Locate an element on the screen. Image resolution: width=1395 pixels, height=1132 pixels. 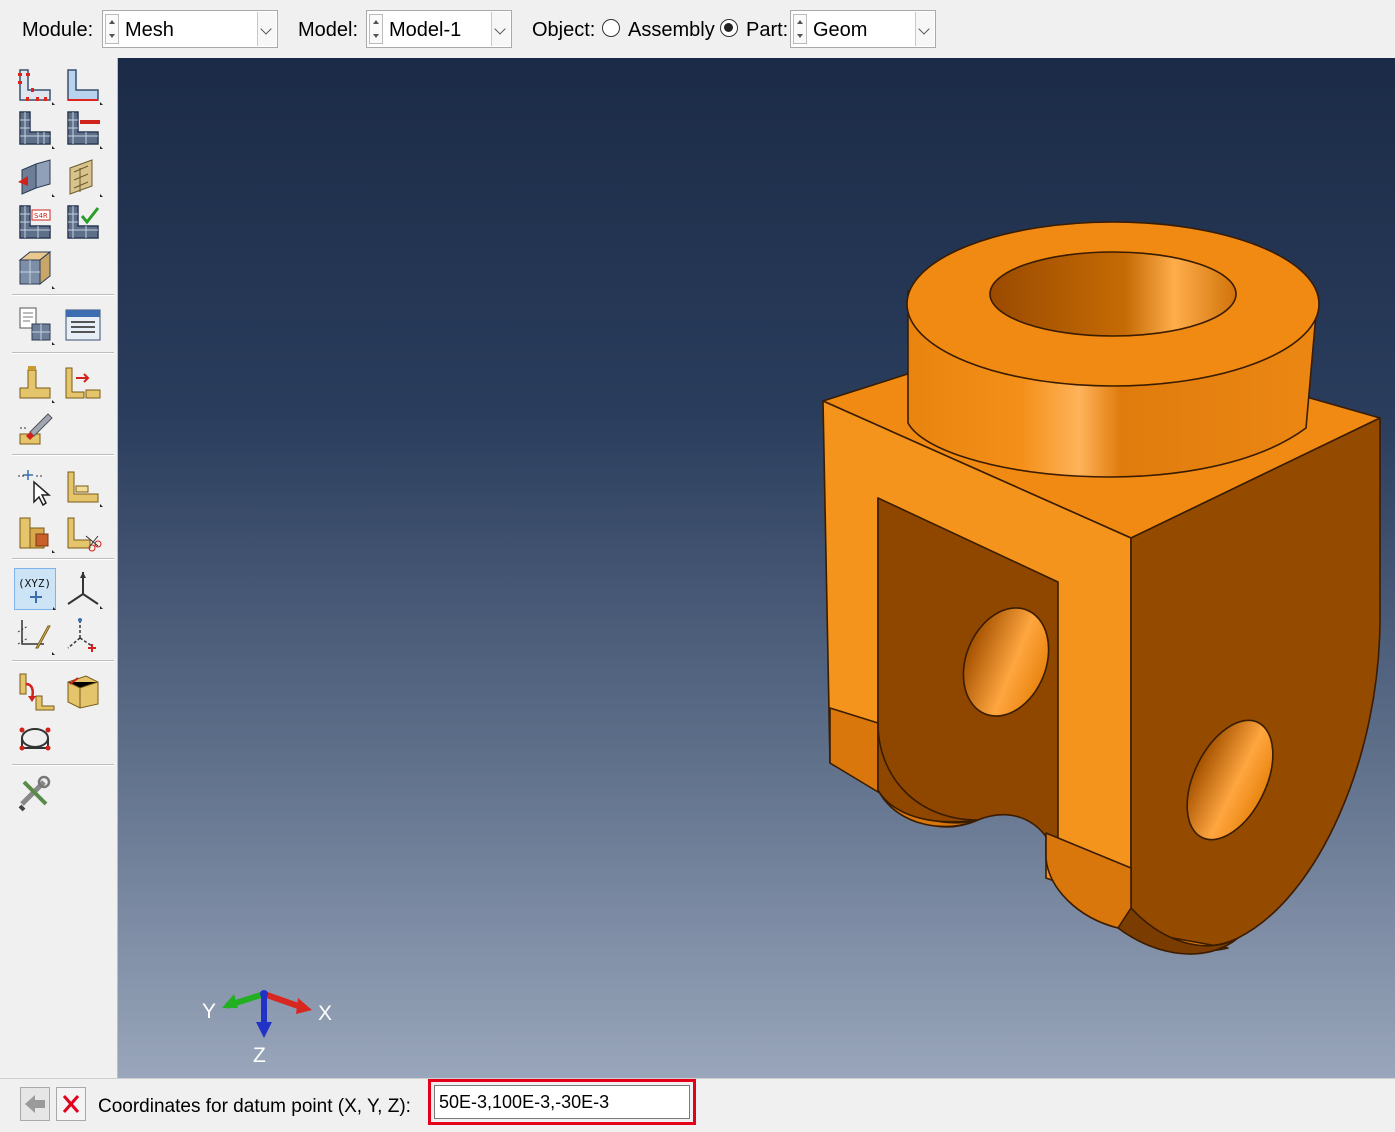
mesh-tools-icon is located at coordinates (35, 795).